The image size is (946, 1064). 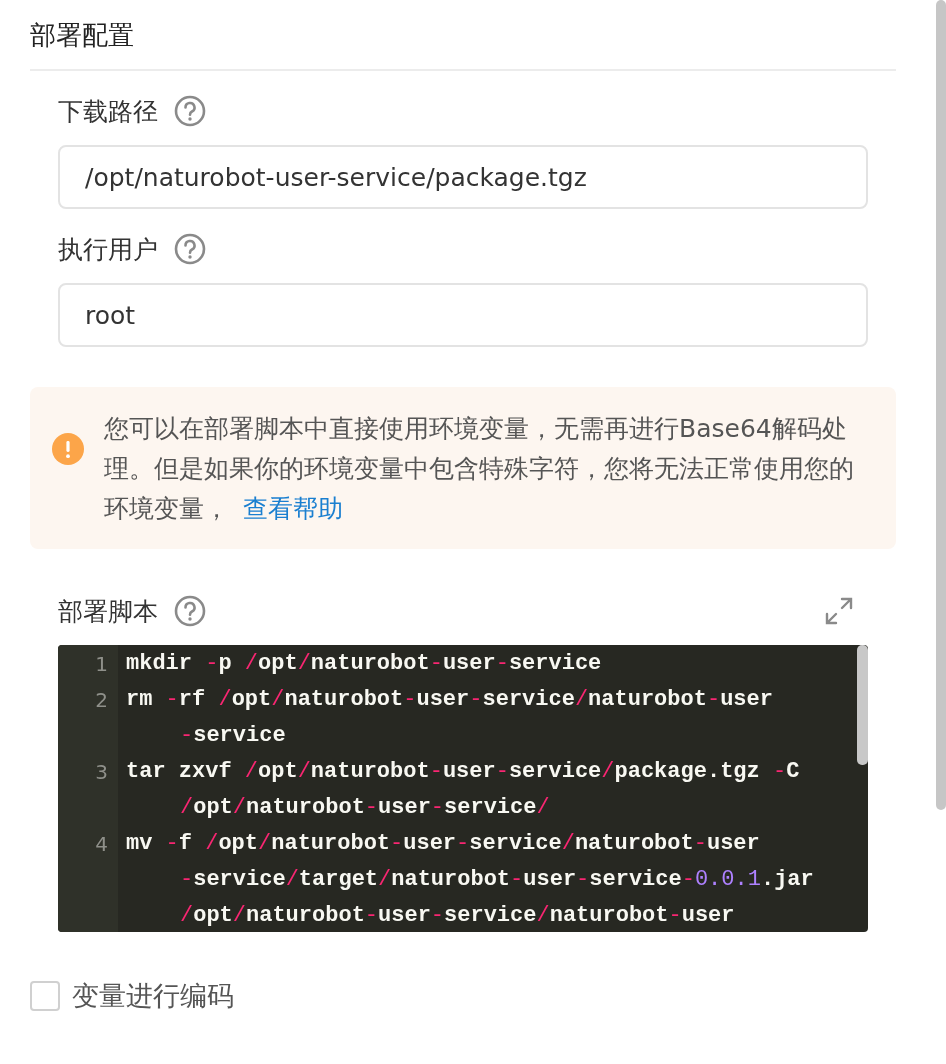 What do you see at coordinates (457, 915) in the screenshot?
I see `code-line: /opt/naturobot-user-service/naturobot-user` at bounding box center [457, 915].